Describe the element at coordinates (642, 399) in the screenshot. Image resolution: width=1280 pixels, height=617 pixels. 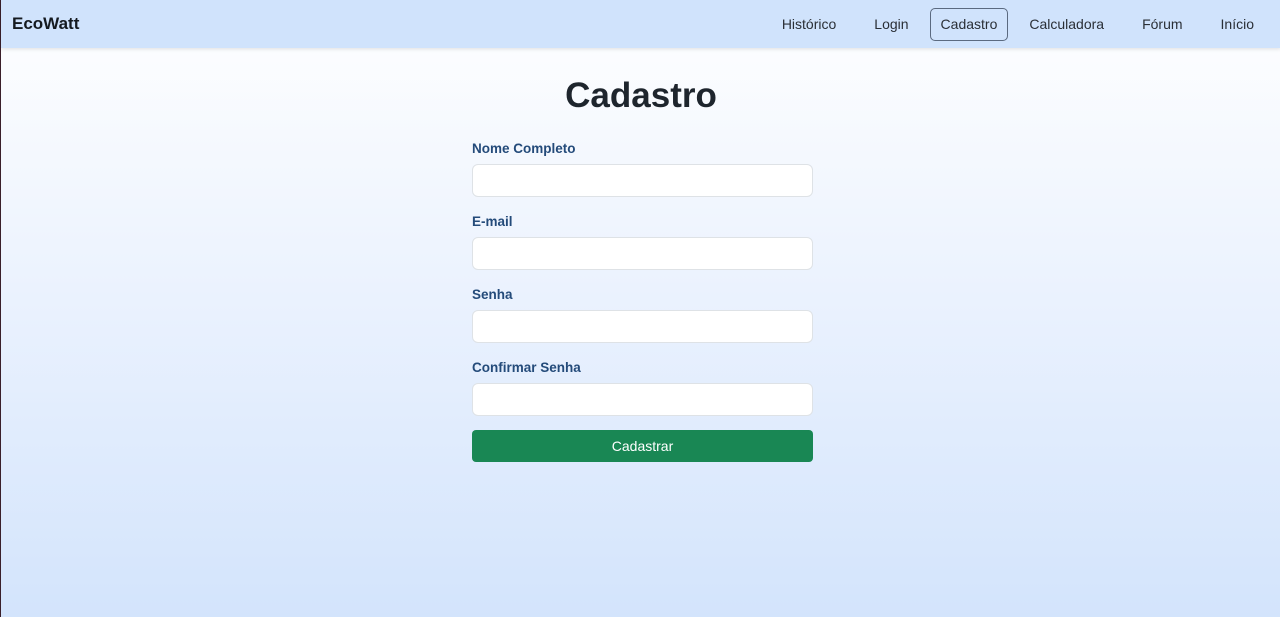
I see `confirm-password-input` at that location.